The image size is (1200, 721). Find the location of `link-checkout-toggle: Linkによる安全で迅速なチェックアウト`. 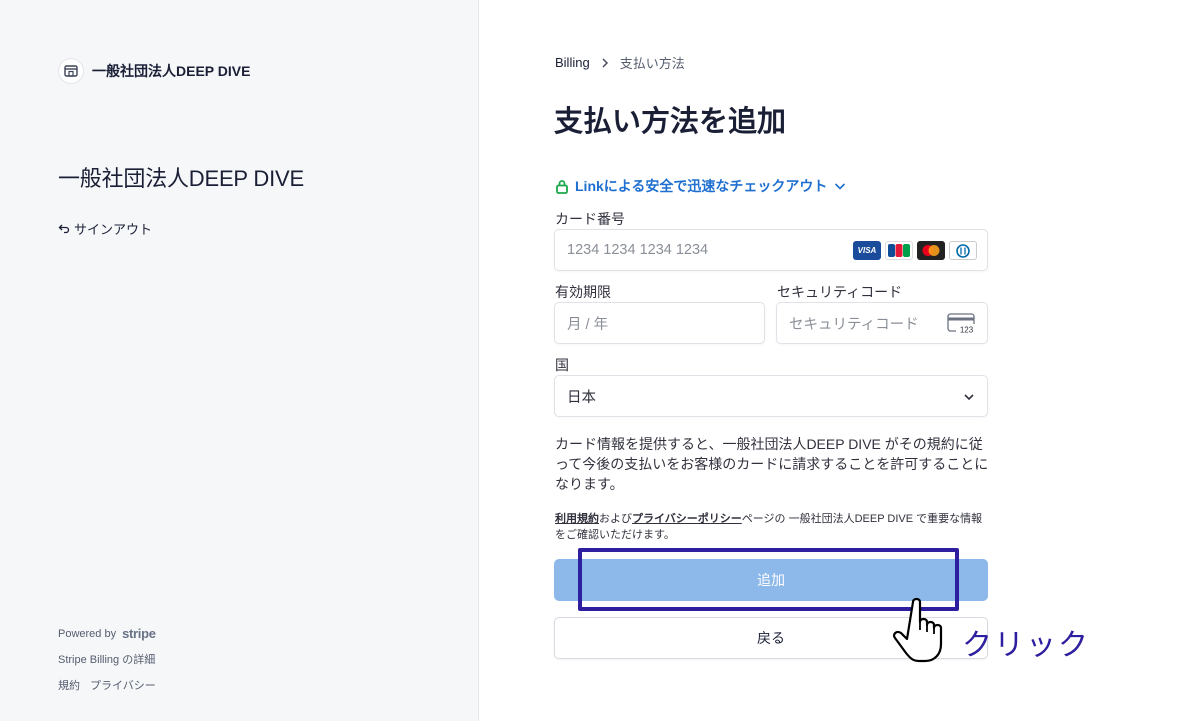

link-checkout-toggle: Linkによる安全で迅速なチェックアウト is located at coordinates (701, 186).